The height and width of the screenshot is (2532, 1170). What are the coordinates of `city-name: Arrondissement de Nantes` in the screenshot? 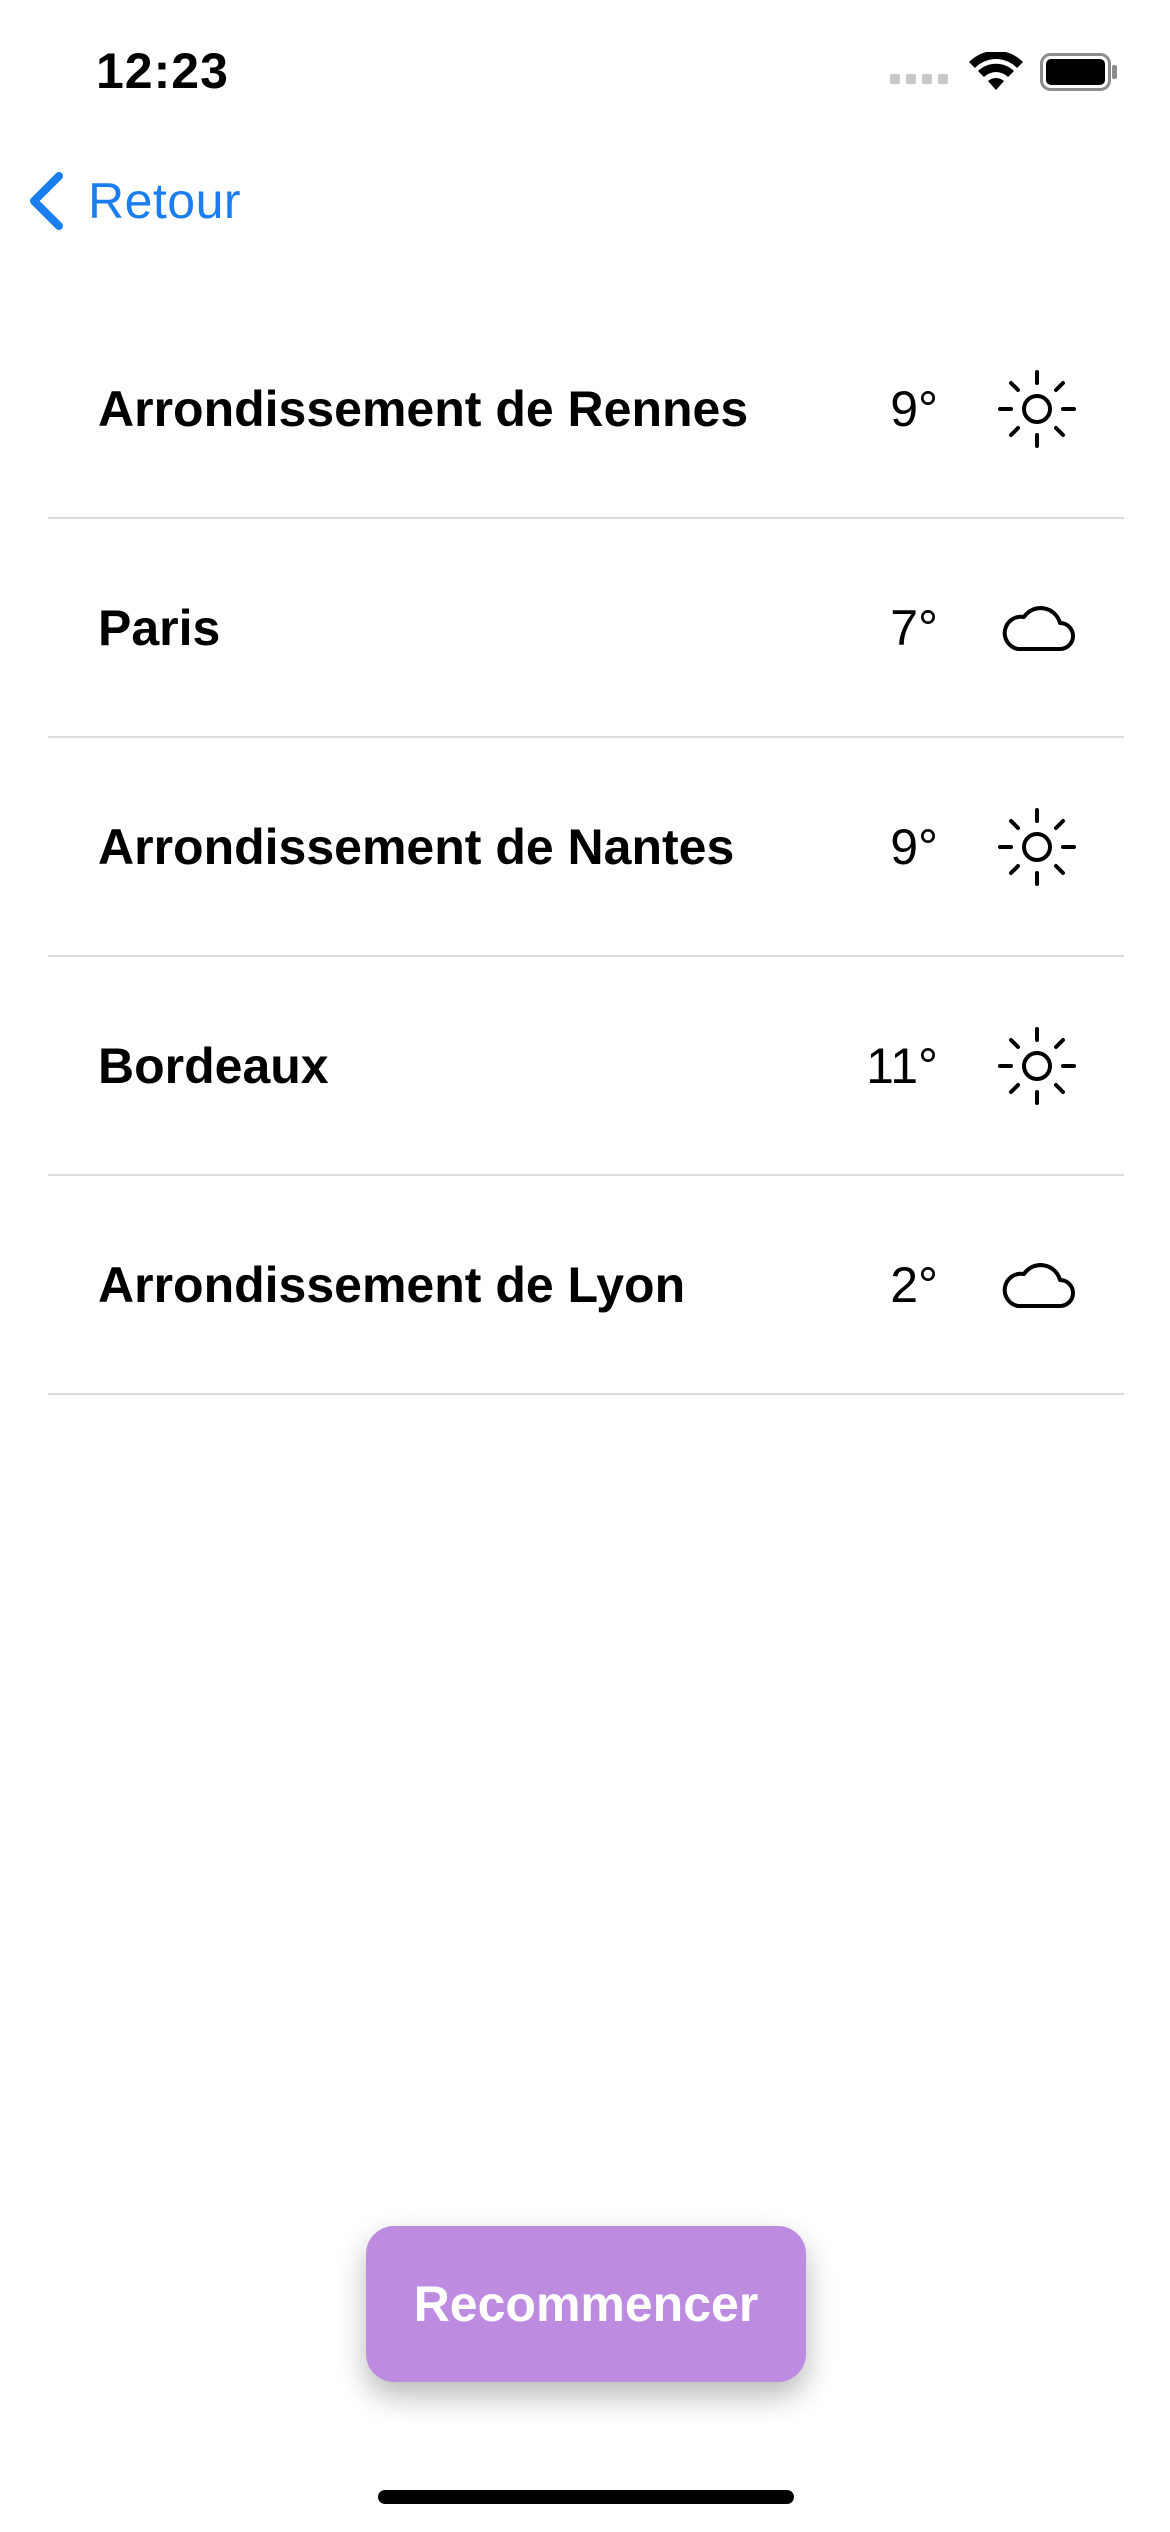 It's located at (416, 846).